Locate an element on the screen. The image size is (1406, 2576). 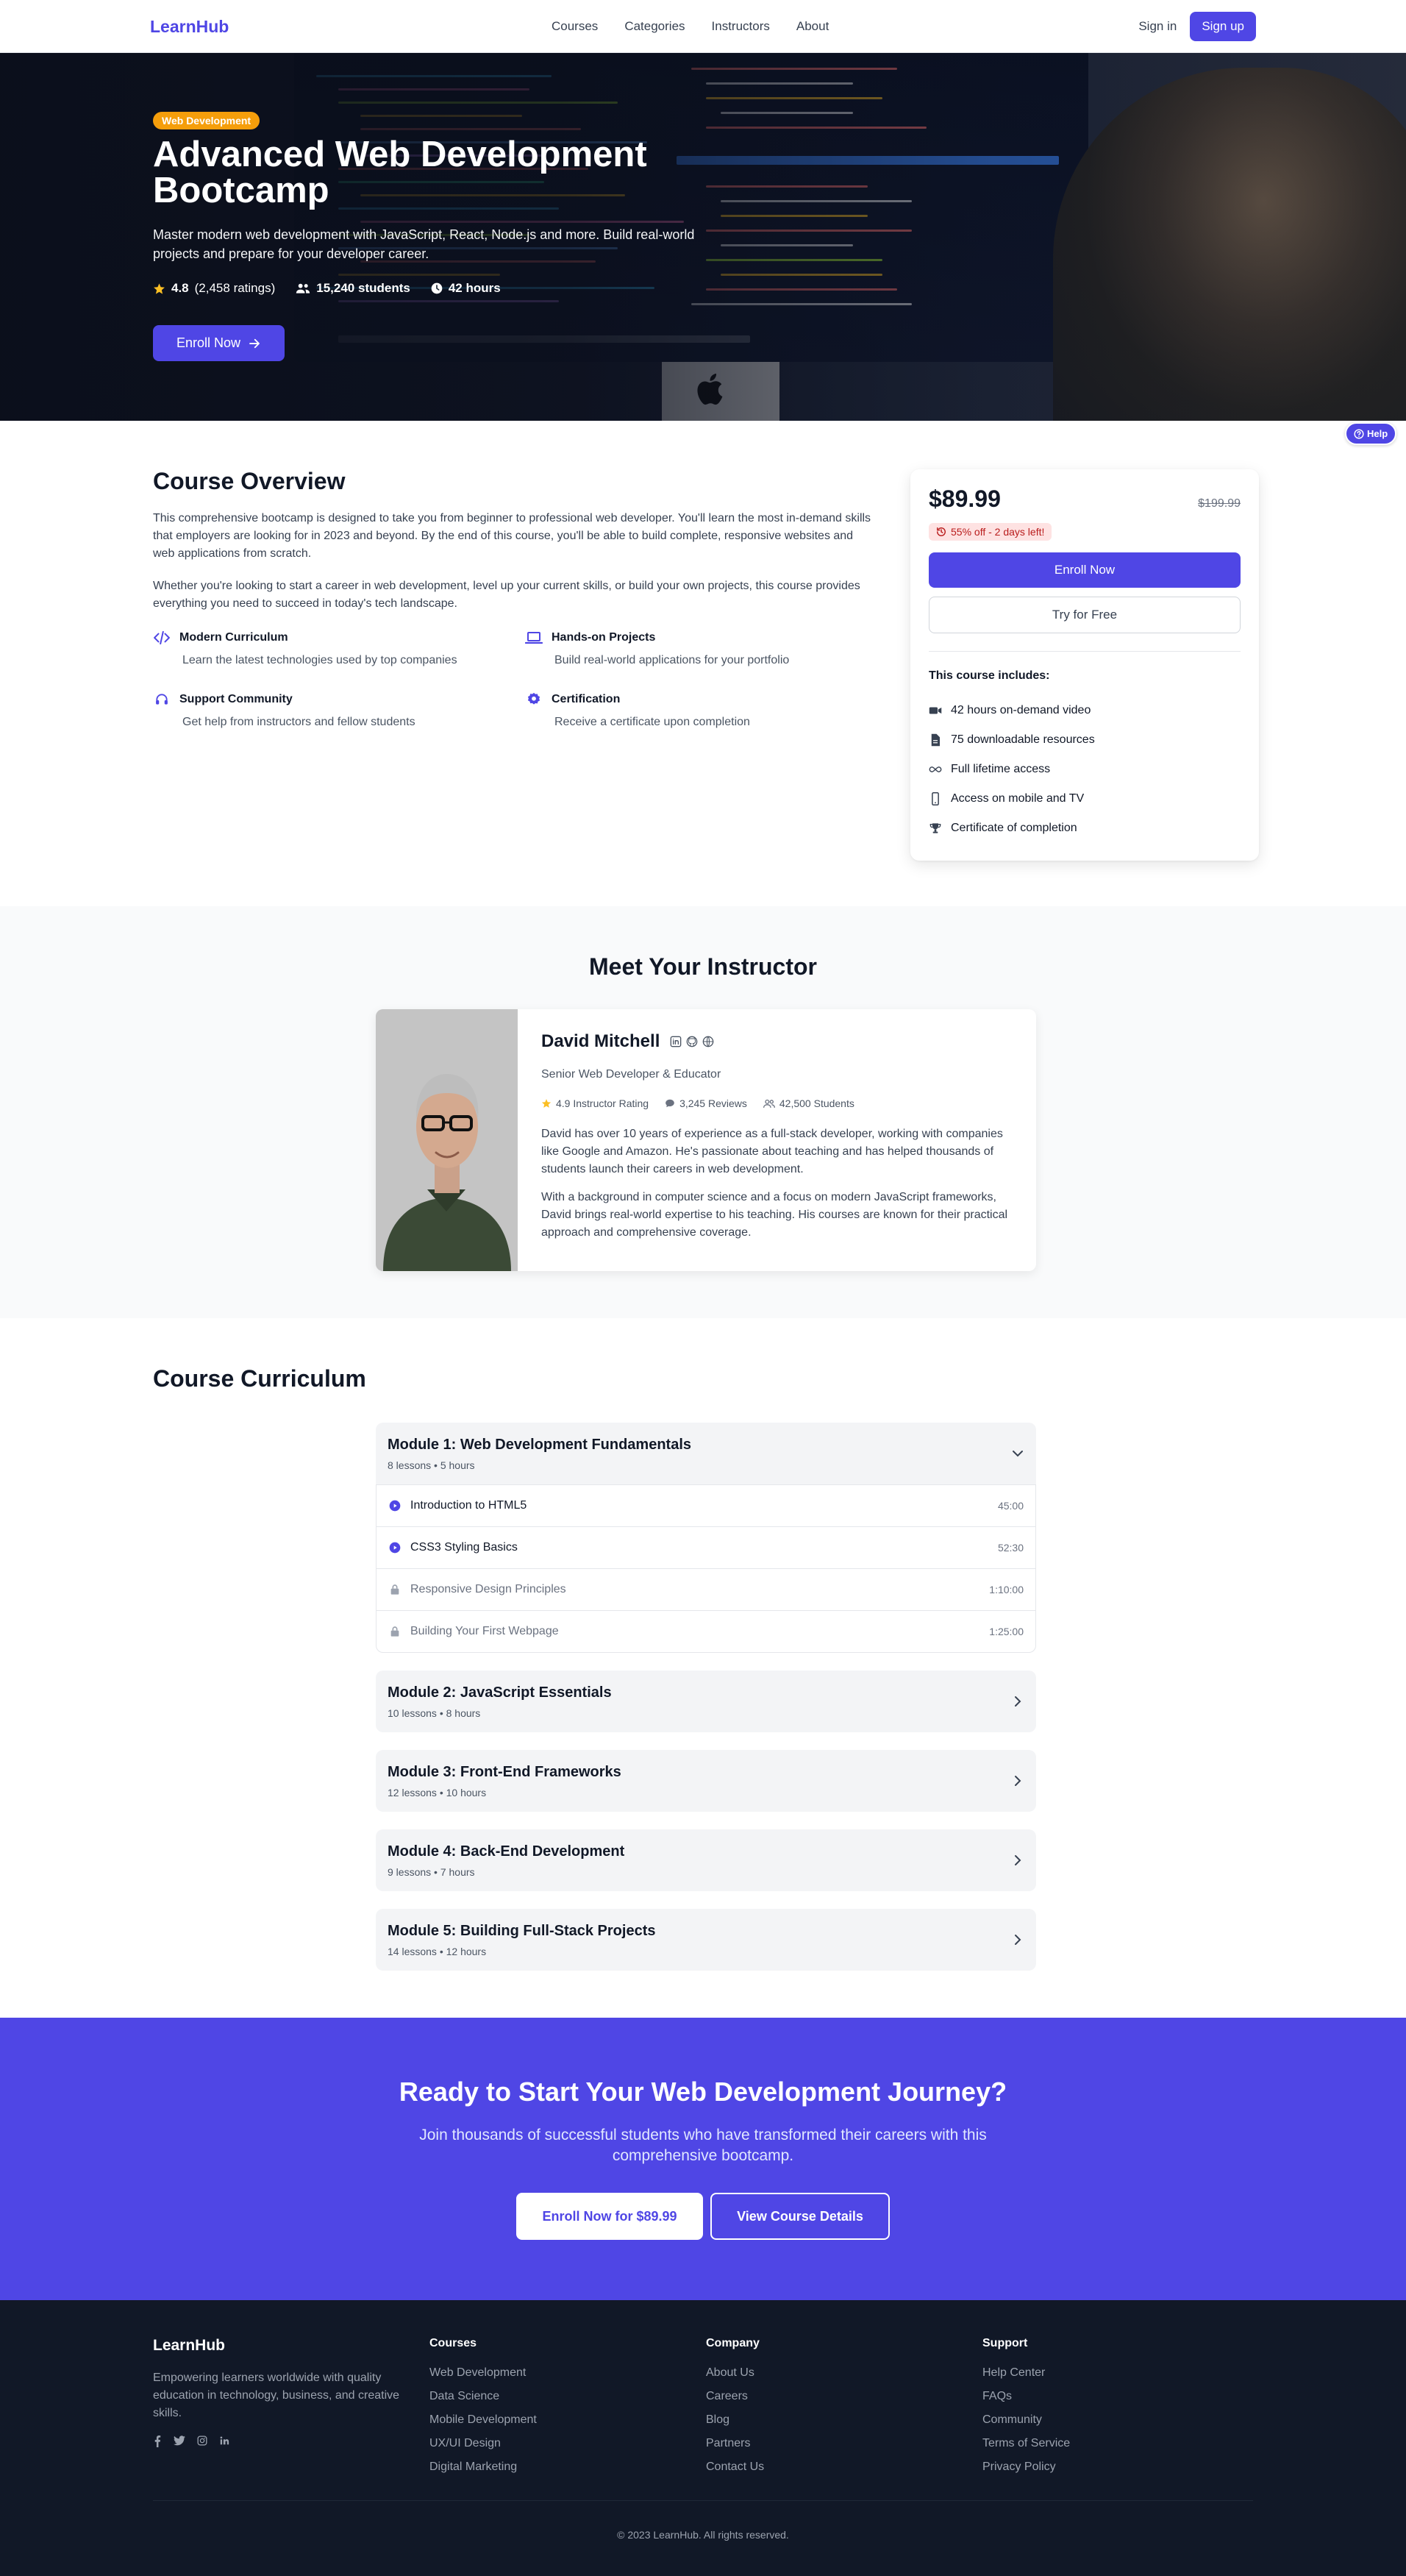
includes-text: 75 downloadable resources is located at coordinates (1023, 739).